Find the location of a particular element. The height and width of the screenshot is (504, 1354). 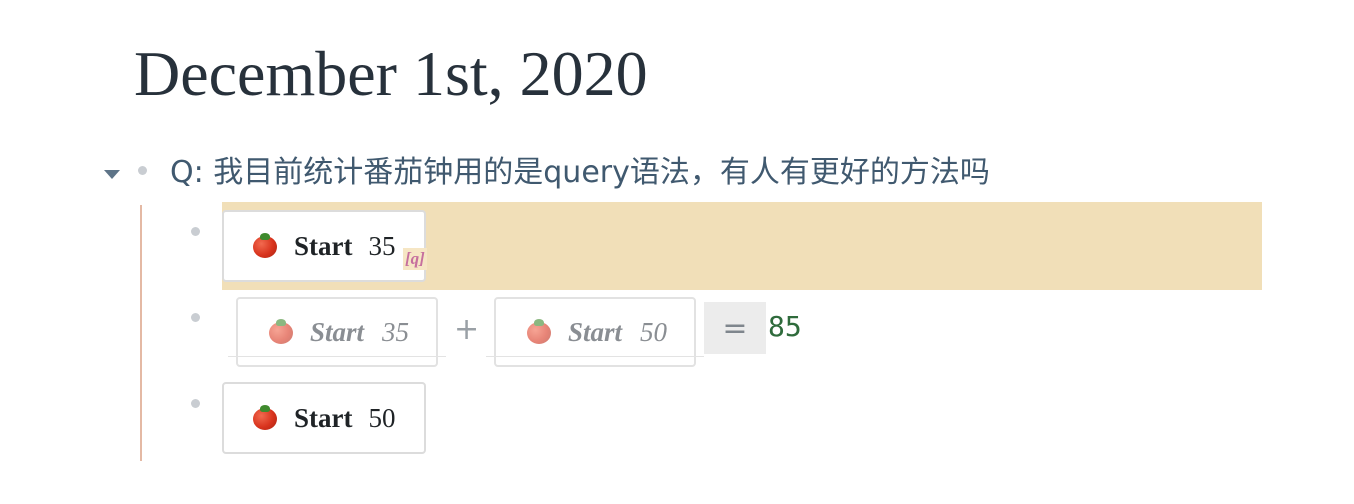

calculation-result: 85 is located at coordinates (785, 326).